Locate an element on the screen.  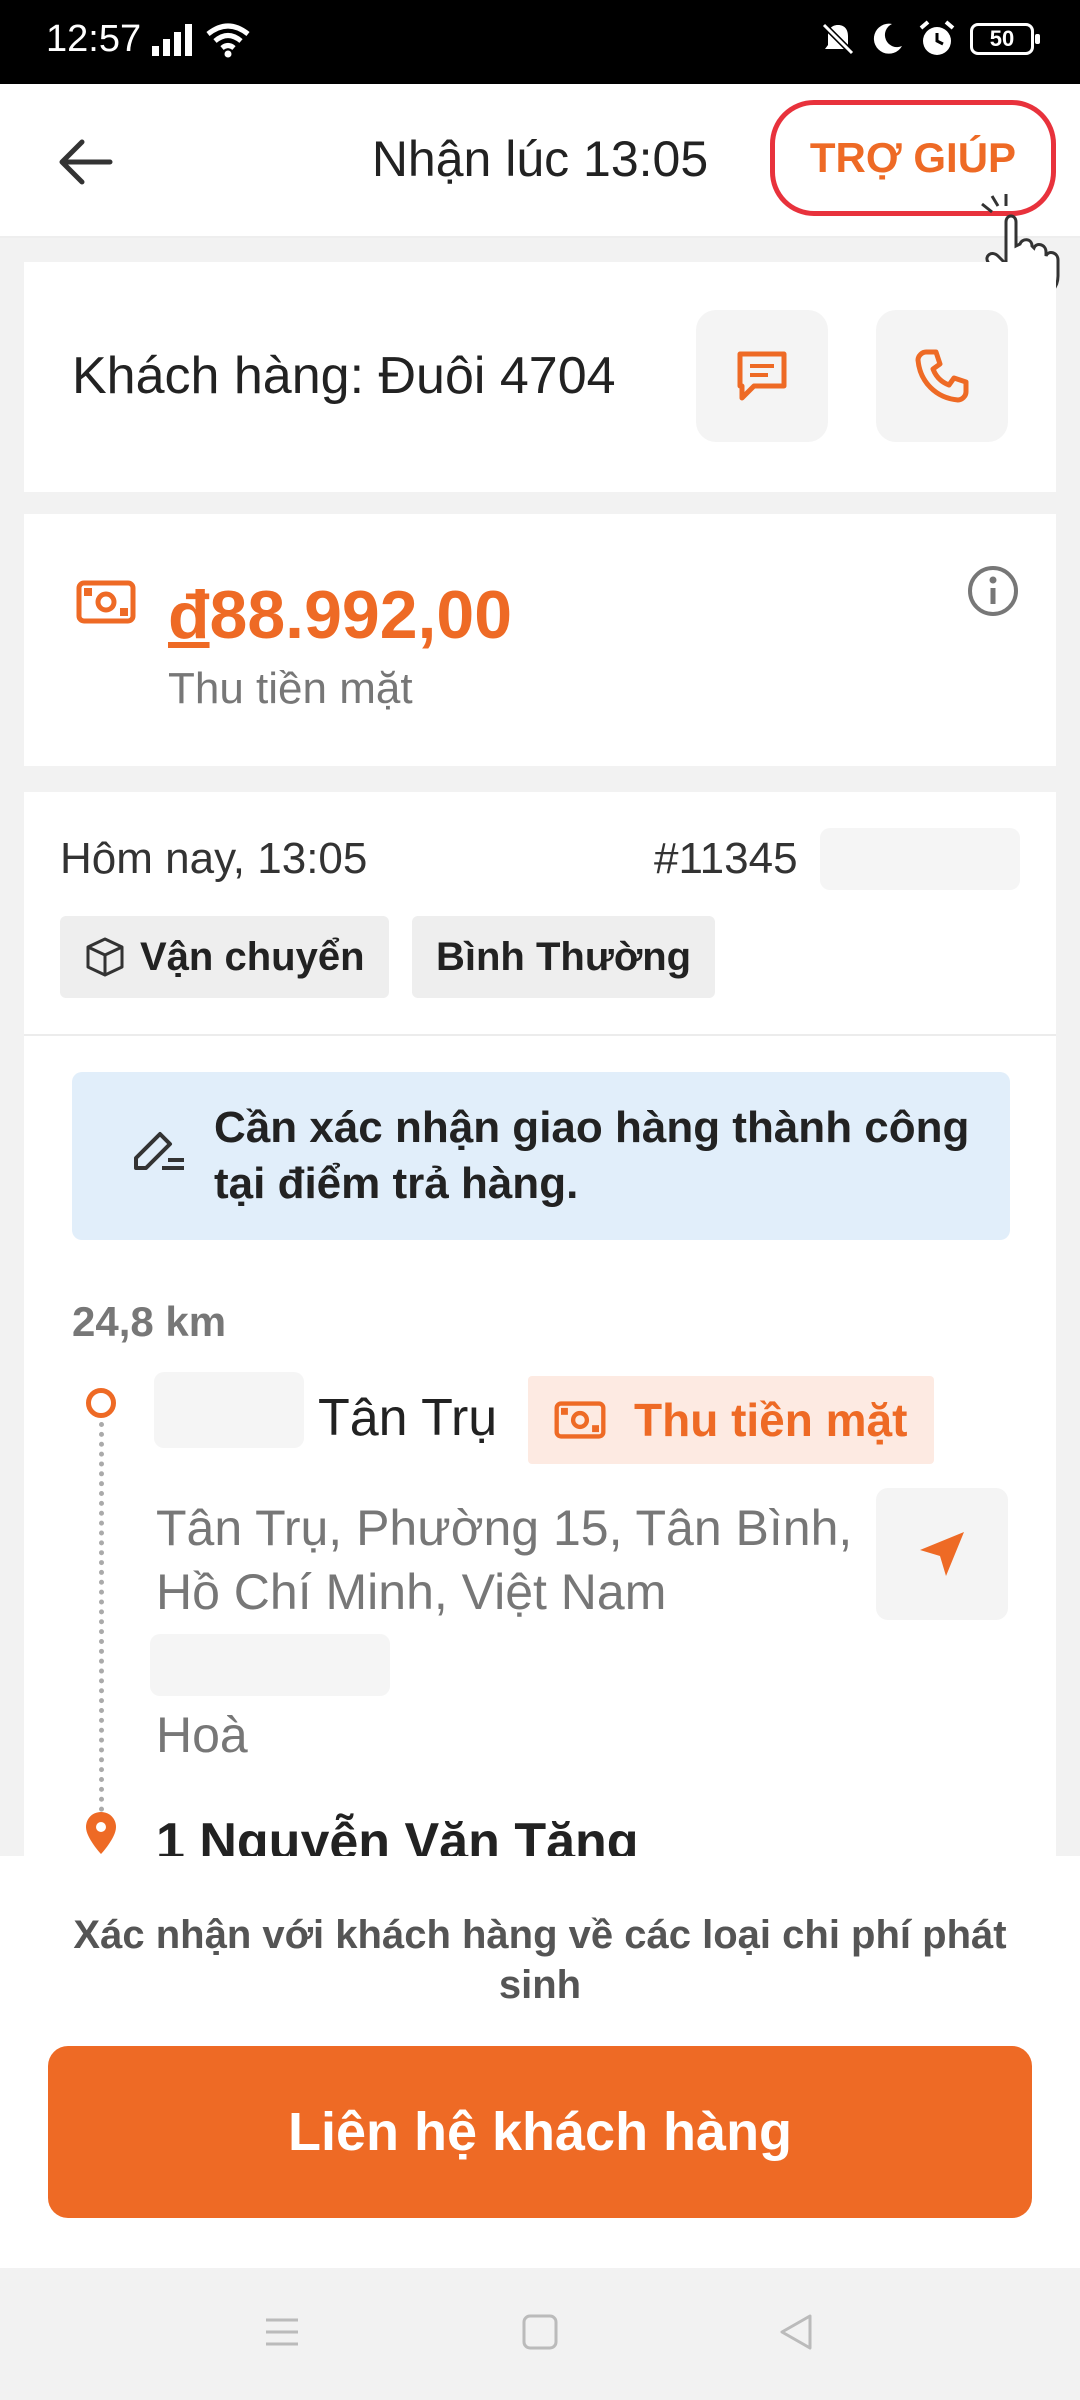
order-date: Hôm nay, 13:05 is located at coordinates (214, 858).